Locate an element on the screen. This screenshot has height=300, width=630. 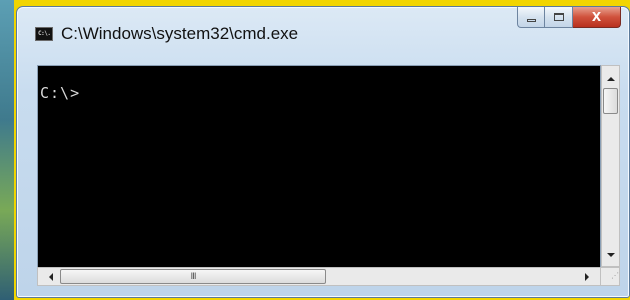
scroll-left-button is located at coordinates (50, 276).